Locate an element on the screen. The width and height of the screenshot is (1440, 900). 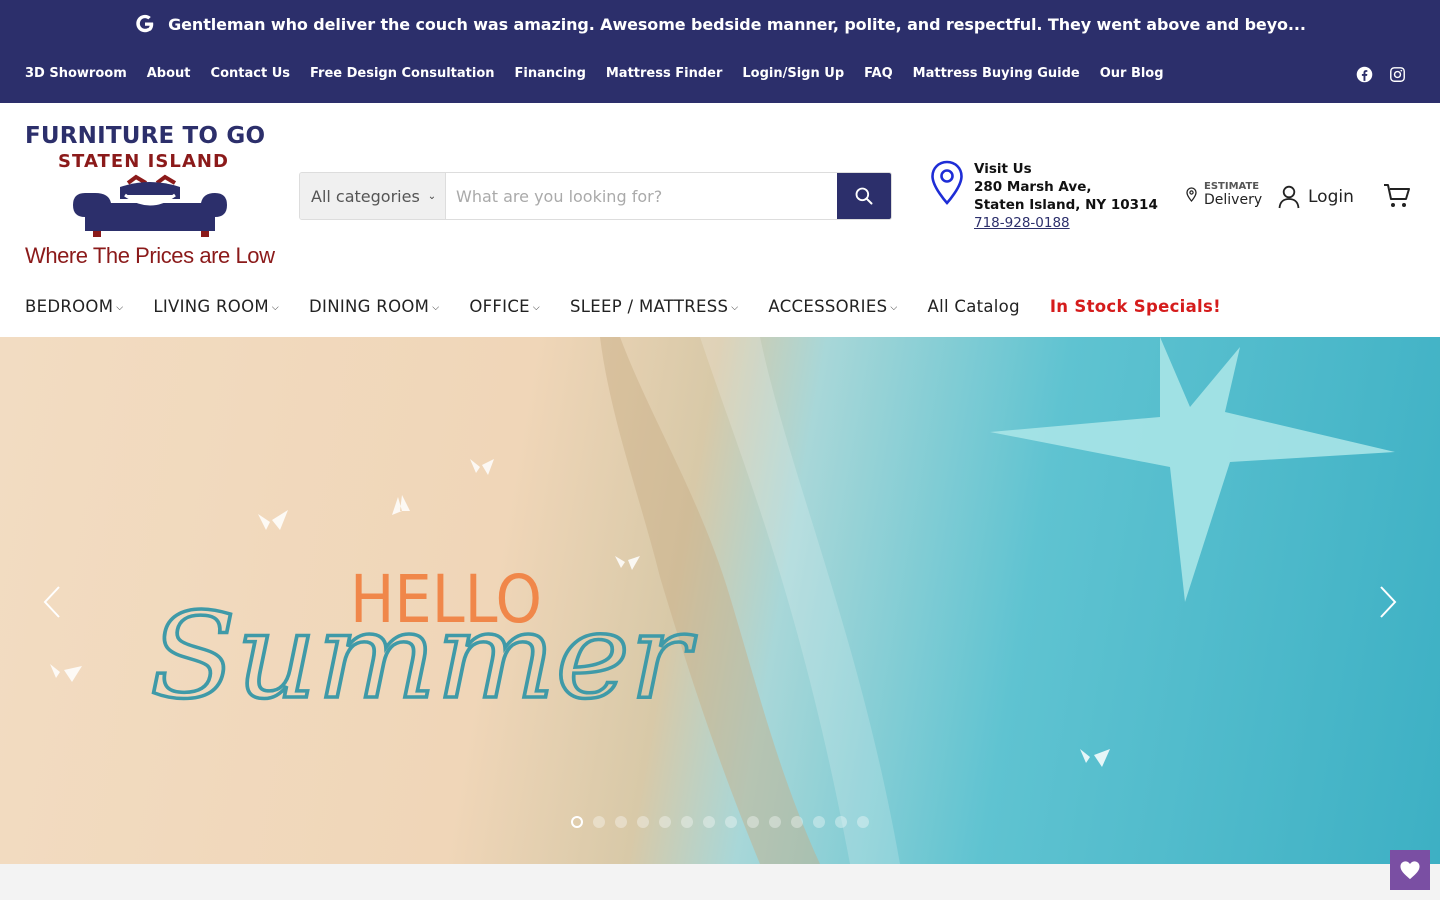
estimate-delivery: ESTIMATE Delivery is located at coordinates (1224, 194).